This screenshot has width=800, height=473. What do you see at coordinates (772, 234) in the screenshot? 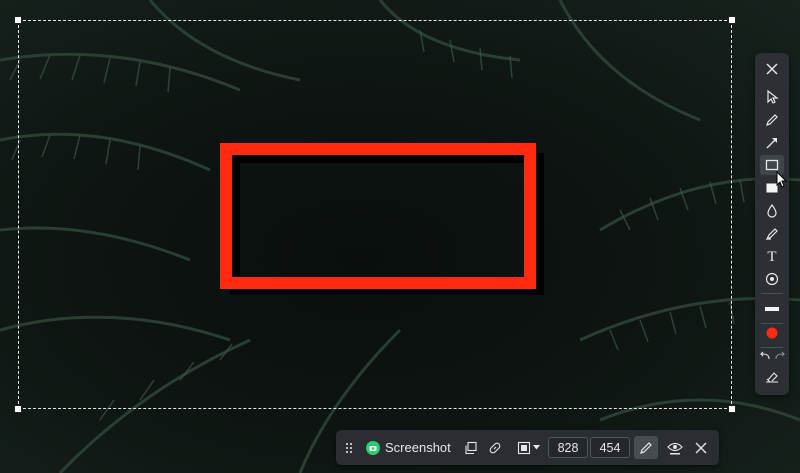
I see `highlighter-icon` at bounding box center [772, 234].